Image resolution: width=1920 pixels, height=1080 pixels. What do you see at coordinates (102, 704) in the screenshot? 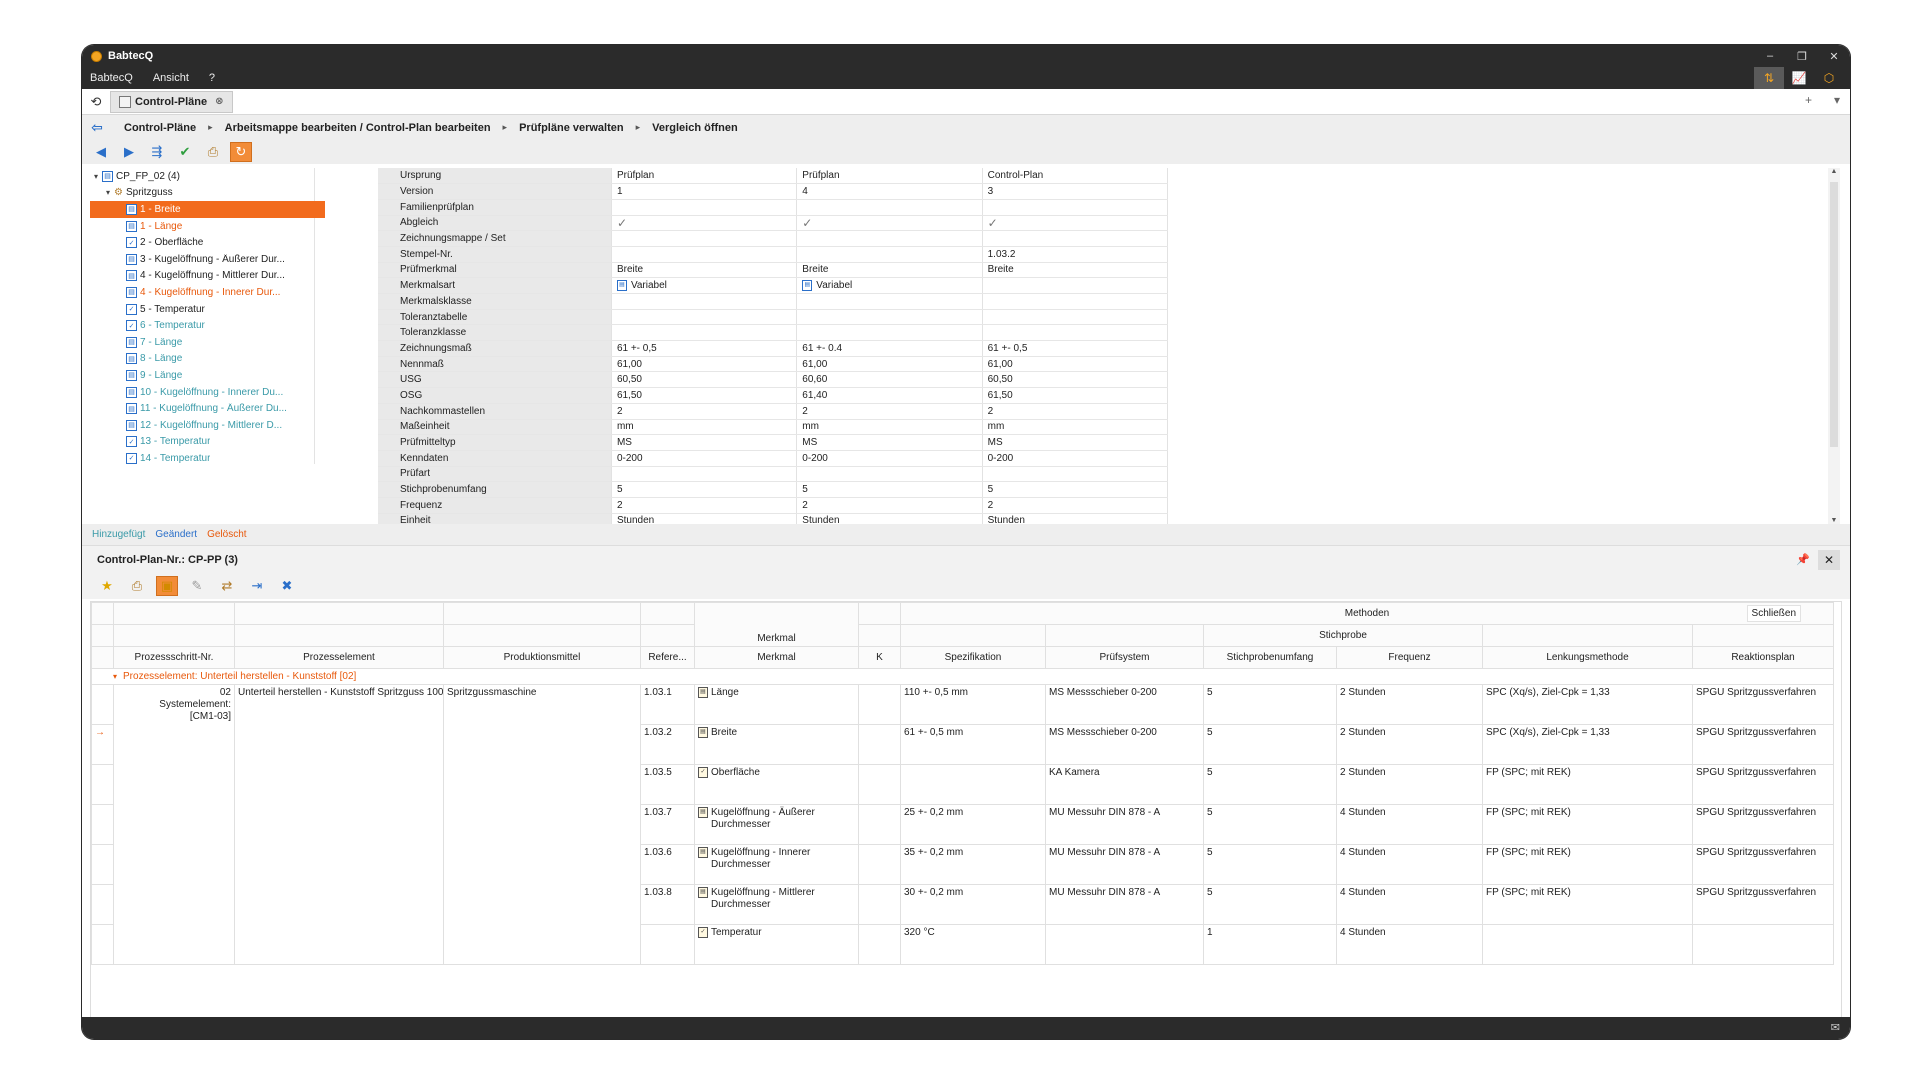
I see `row-marker` at bounding box center [102, 704].